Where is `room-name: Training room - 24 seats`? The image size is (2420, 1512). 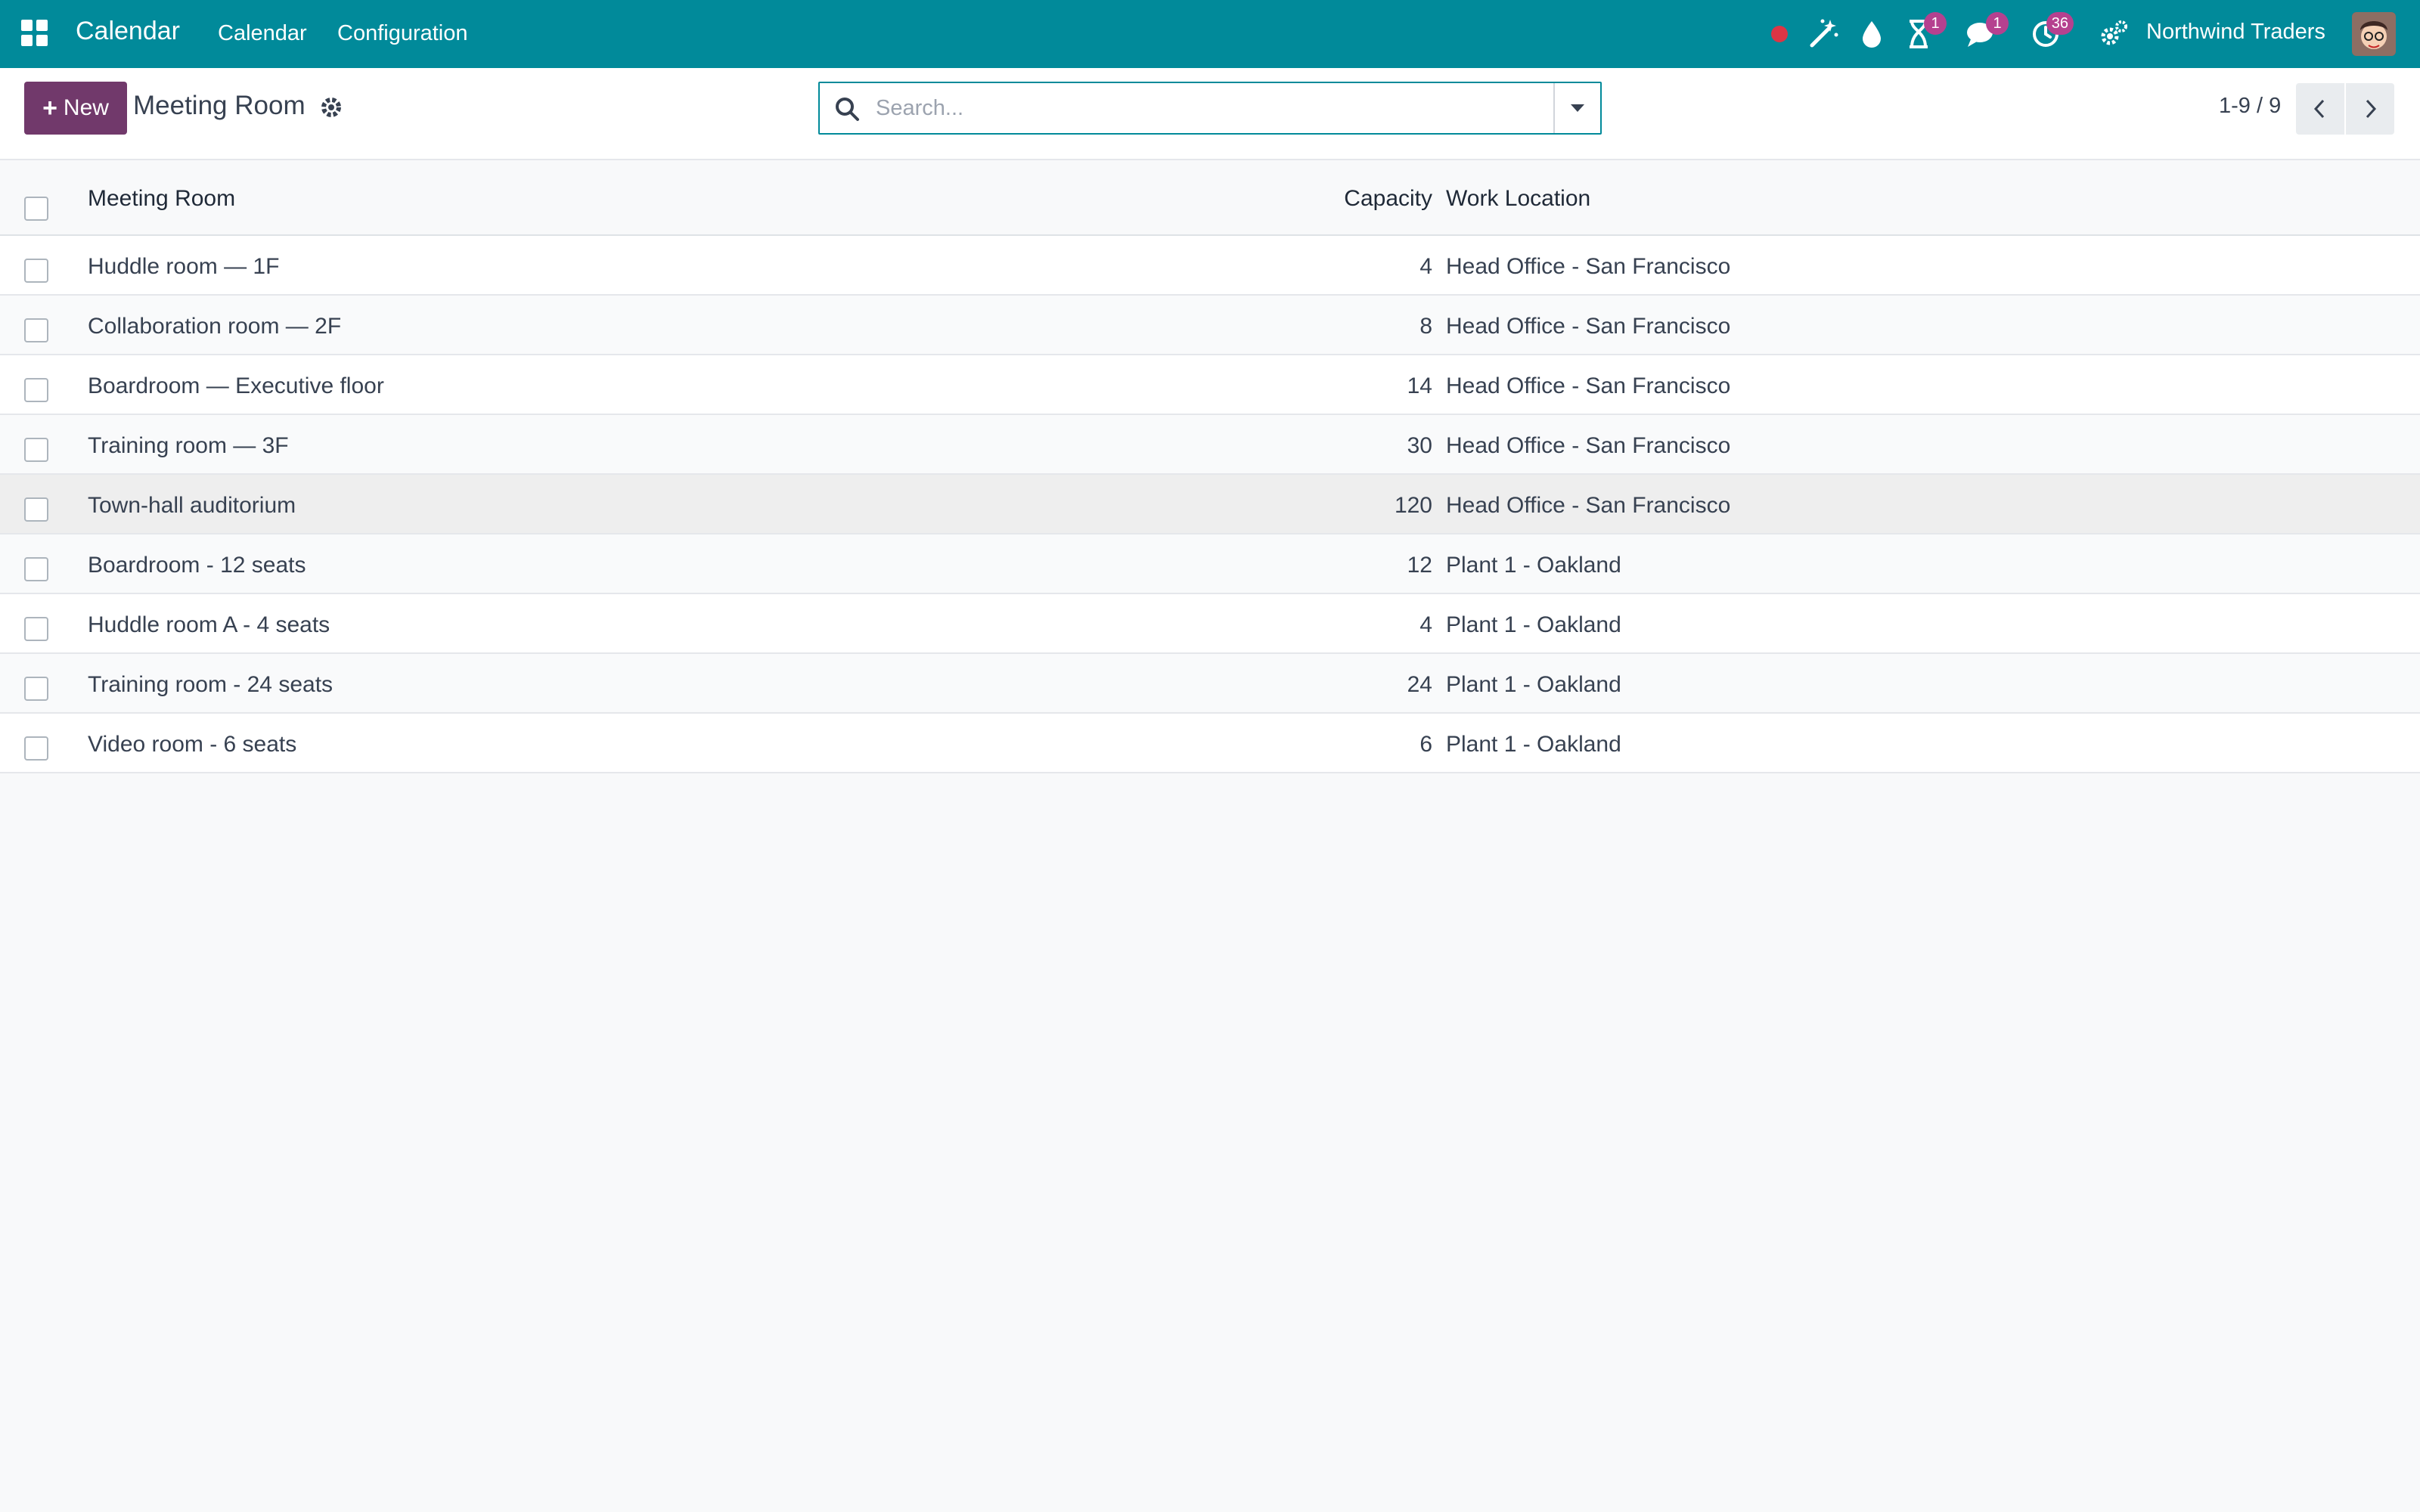
room-name: Training room - 24 seats is located at coordinates (211, 684).